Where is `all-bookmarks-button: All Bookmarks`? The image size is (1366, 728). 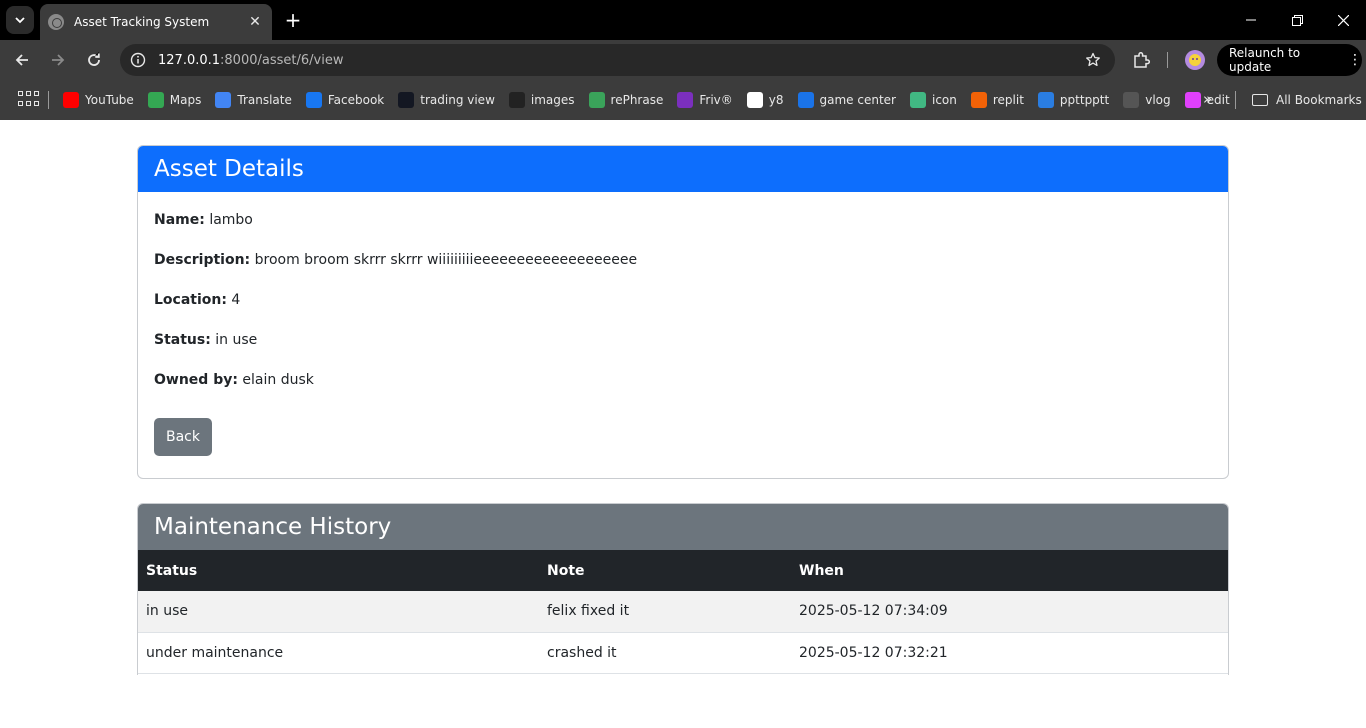
all-bookmarks-button: All Bookmarks is located at coordinates (1307, 100).